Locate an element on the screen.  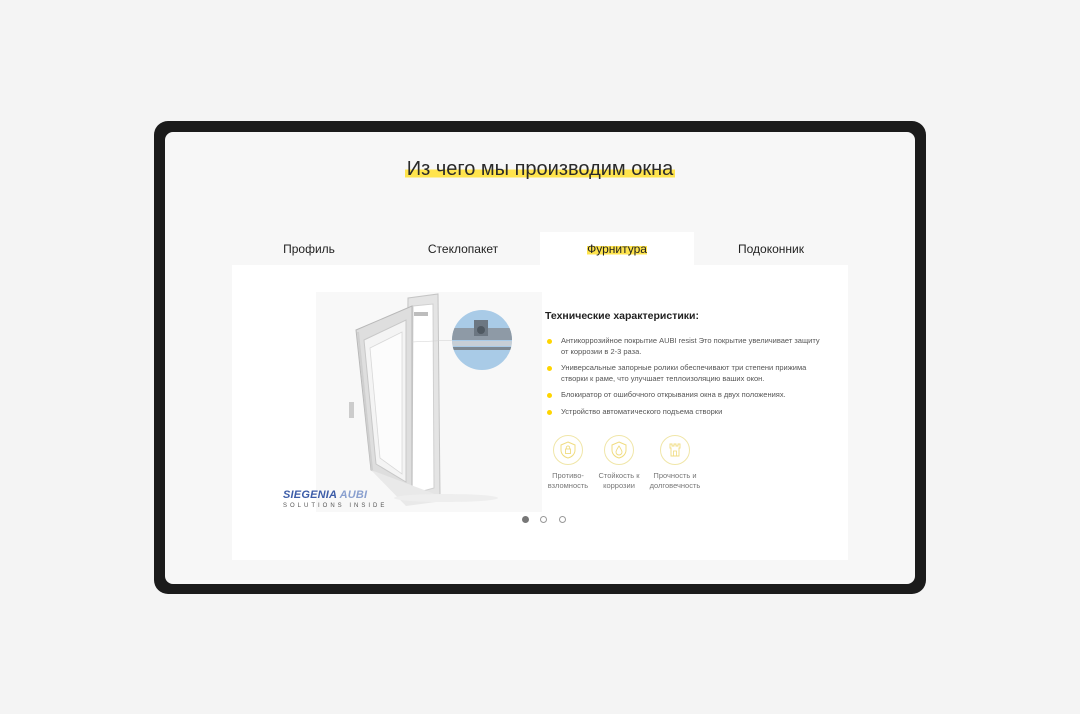
carousel-dots is located at coordinates (547, 519).